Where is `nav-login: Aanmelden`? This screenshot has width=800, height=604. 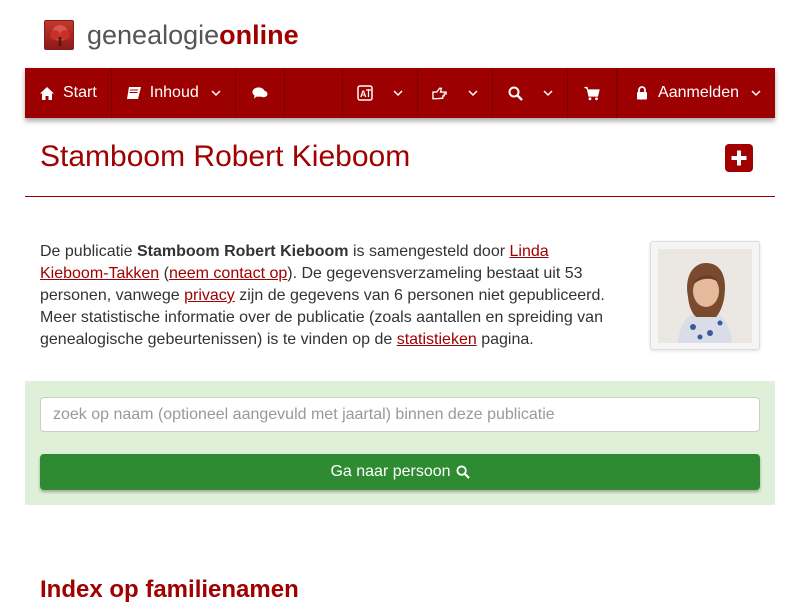 nav-login: Aanmelden is located at coordinates (696, 93).